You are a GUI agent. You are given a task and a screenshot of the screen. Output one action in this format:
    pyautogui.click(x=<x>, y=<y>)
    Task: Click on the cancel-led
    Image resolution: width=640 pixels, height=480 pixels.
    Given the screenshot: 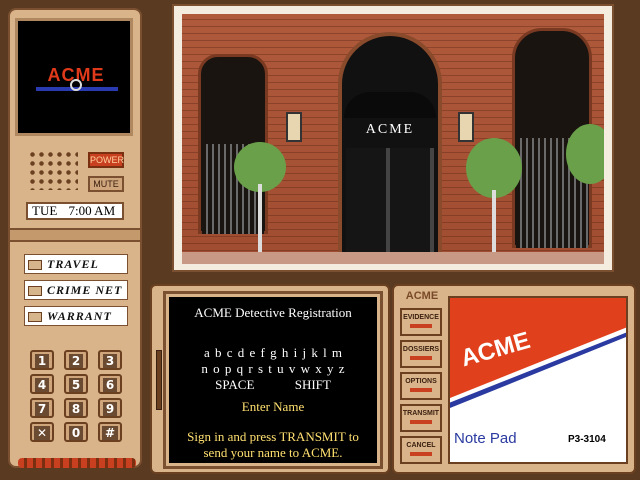 What is the action you would take?
    pyautogui.click(x=421, y=454)
    